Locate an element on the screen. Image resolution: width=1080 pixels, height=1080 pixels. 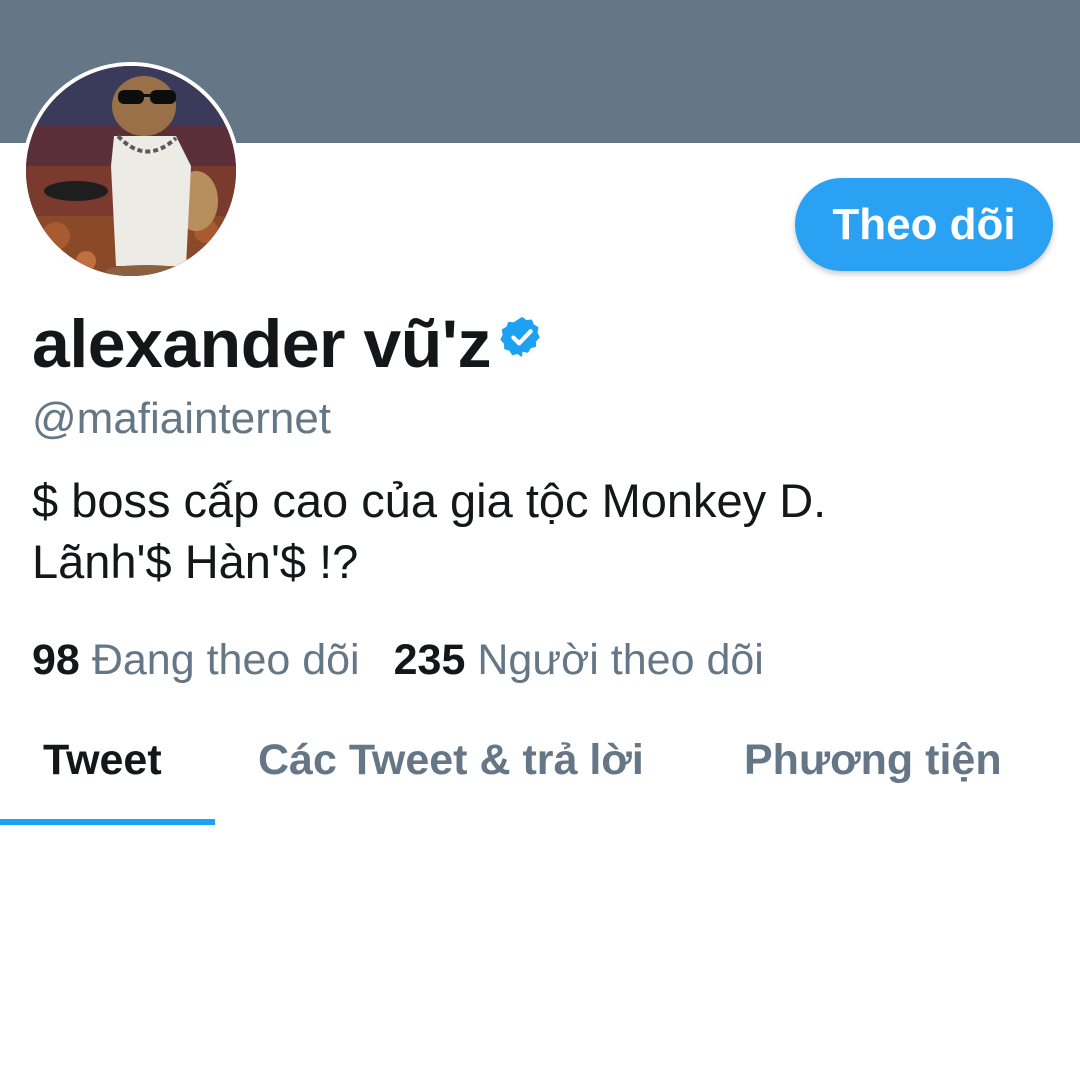
profile-handle: @mafiainternet is located at coordinates (182, 418).